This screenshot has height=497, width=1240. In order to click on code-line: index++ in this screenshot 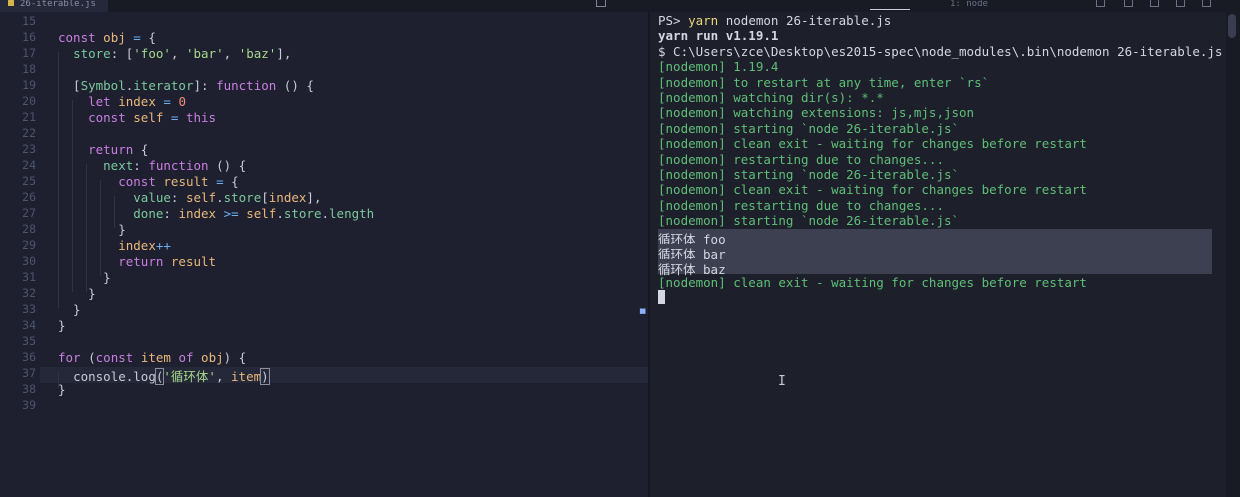, I will do `click(114, 245)`.